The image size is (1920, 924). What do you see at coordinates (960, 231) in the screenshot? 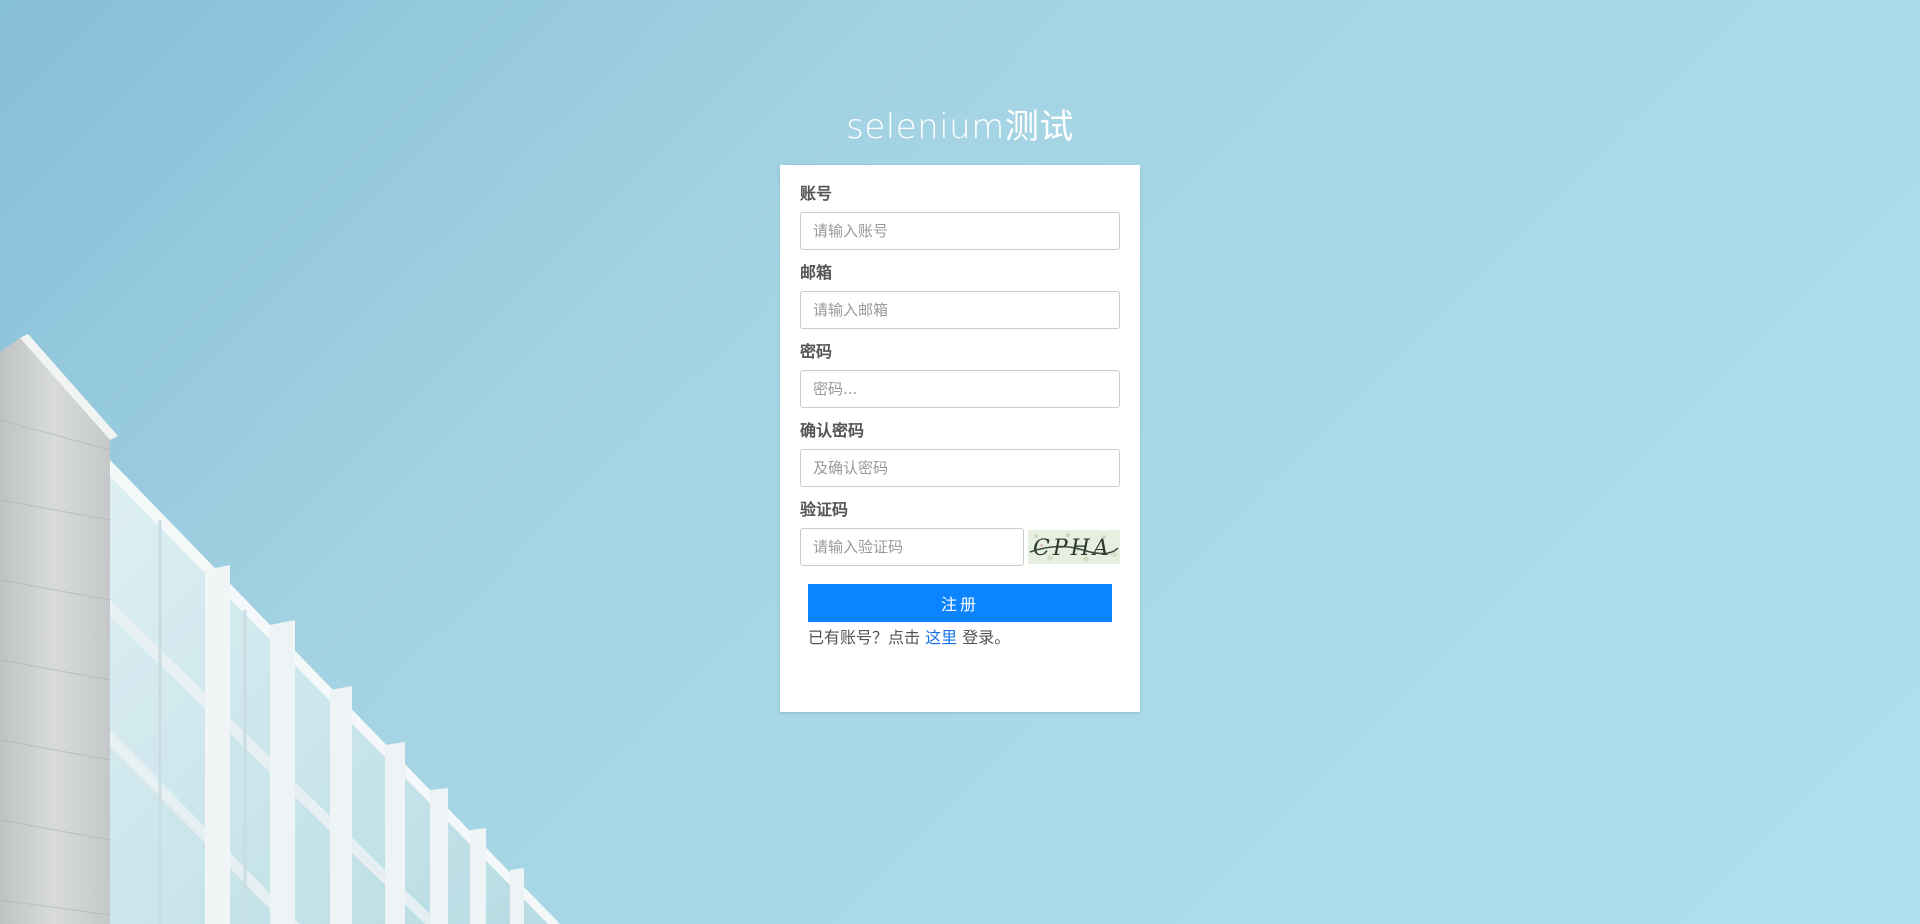
I see `account-input` at bounding box center [960, 231].